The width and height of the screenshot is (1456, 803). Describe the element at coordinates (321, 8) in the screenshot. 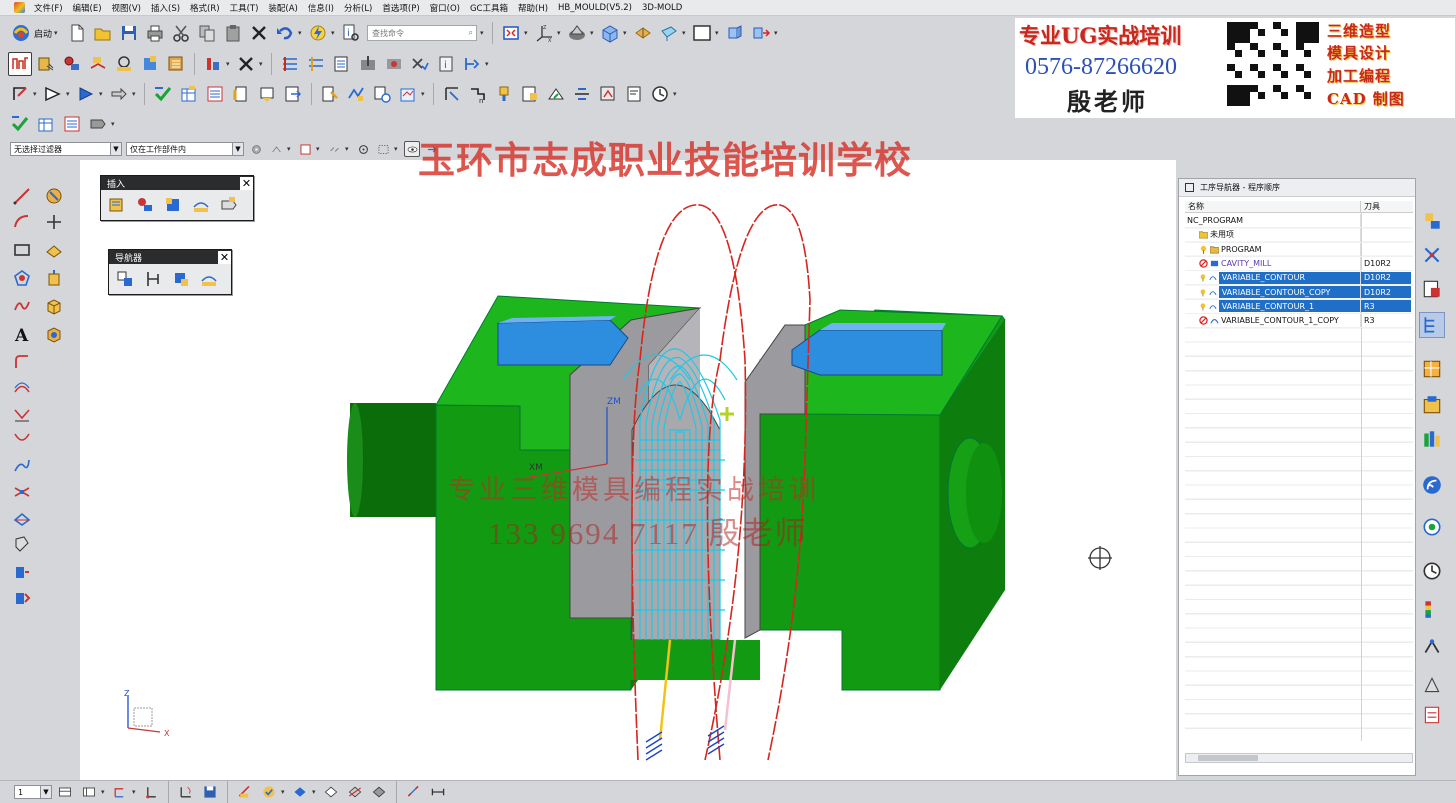

I see `menu-info: 信息(I)` at that location.